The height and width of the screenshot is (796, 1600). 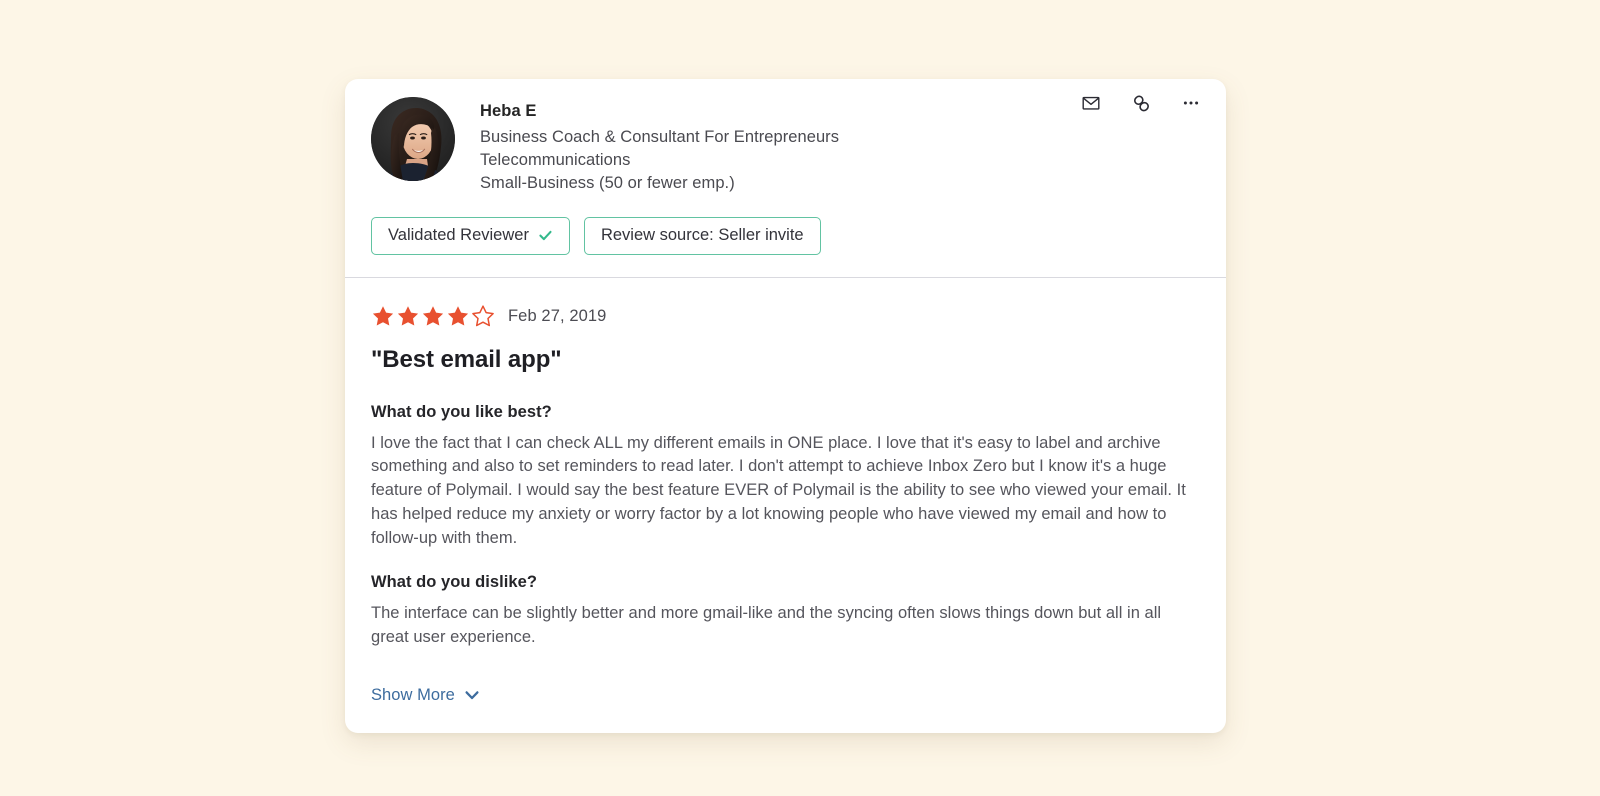 I want to click on reviewer-name: Heba E, so click(x=508, y=111).